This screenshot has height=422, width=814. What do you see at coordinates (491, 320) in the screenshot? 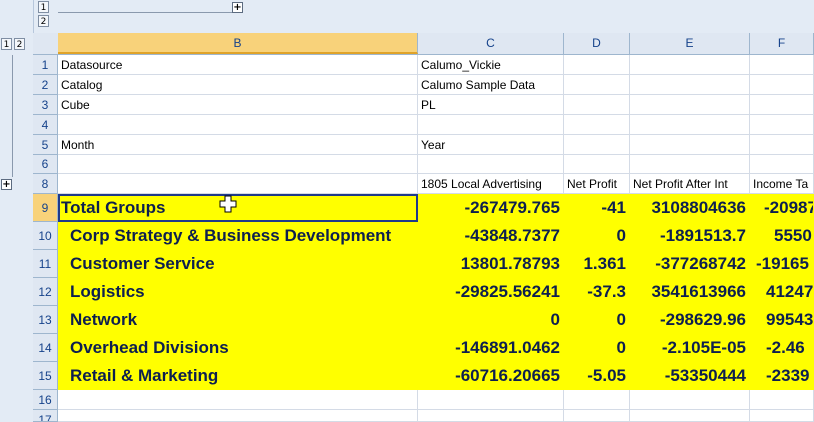
I see `cell-c13: 0` at bounding box center [491, 320].